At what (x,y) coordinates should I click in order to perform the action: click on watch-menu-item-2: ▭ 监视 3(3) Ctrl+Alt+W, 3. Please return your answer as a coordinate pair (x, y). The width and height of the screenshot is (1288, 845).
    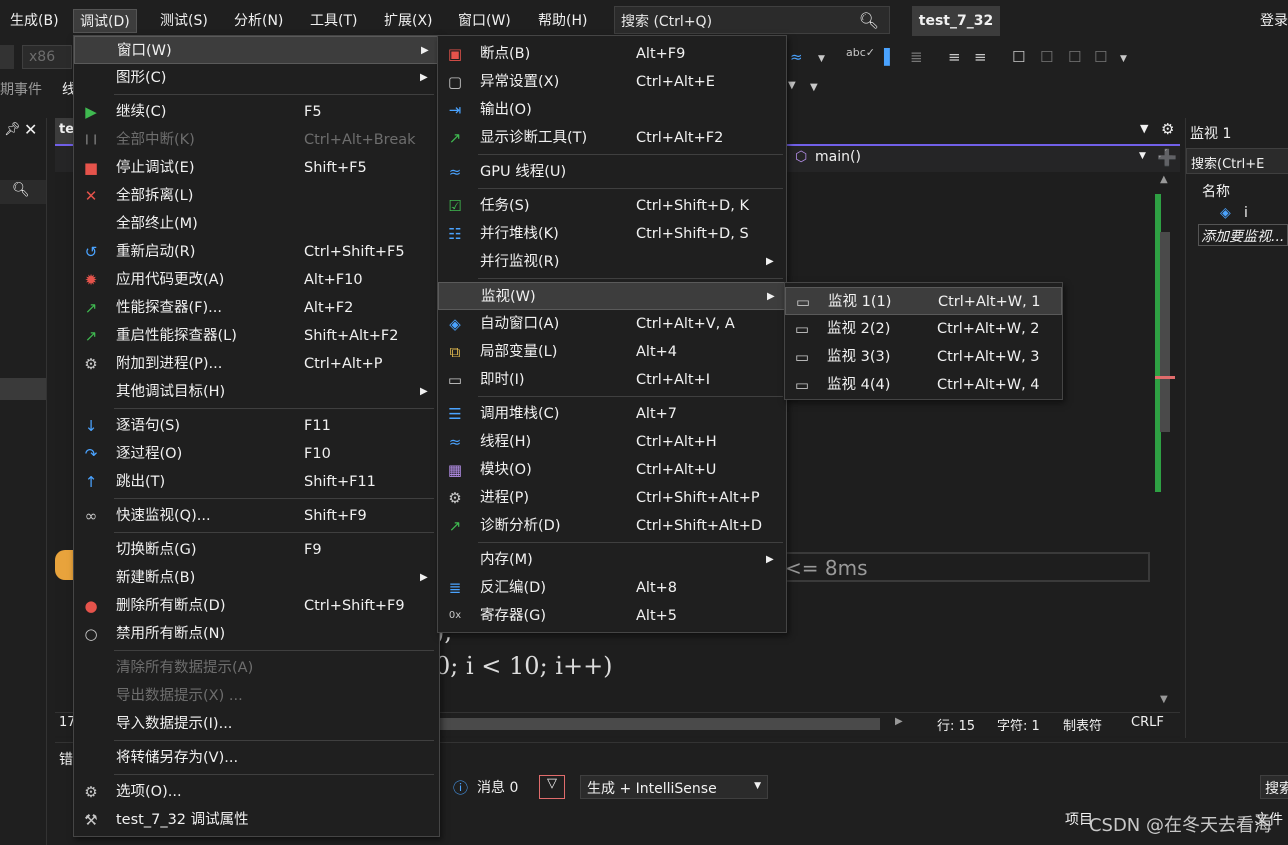
    Looking at the image, I should click on (923, 357).